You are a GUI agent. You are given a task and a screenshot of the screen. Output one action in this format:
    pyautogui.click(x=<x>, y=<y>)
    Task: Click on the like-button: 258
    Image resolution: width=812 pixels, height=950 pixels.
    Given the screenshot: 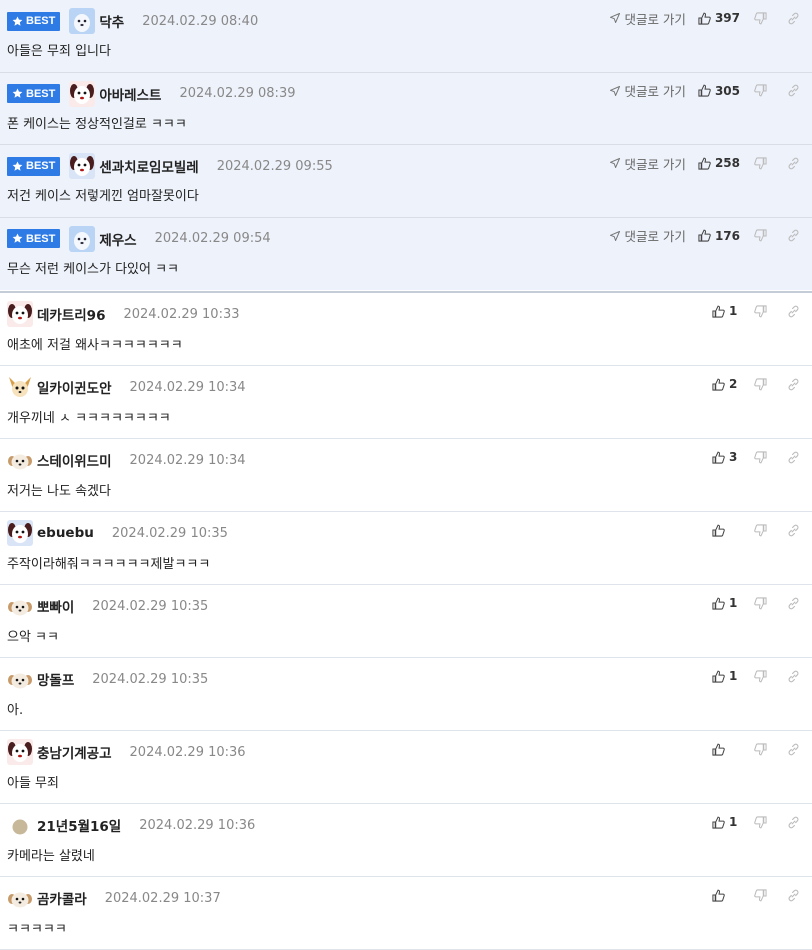 What is the action you would take?
    pyautogui.click(x=719, y=163)
    